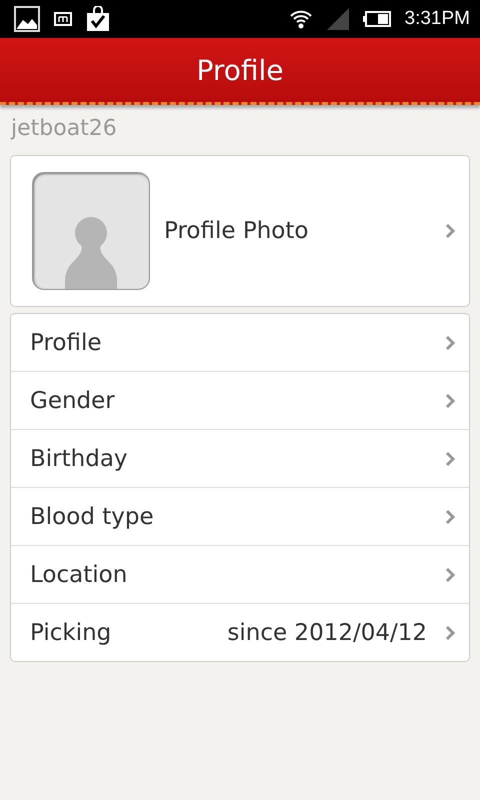 This screenshot has height=800, width=480. Describe the element at coordinates (237, 231) in the screenshot. I see `row-label: Profile Photo` at that location.